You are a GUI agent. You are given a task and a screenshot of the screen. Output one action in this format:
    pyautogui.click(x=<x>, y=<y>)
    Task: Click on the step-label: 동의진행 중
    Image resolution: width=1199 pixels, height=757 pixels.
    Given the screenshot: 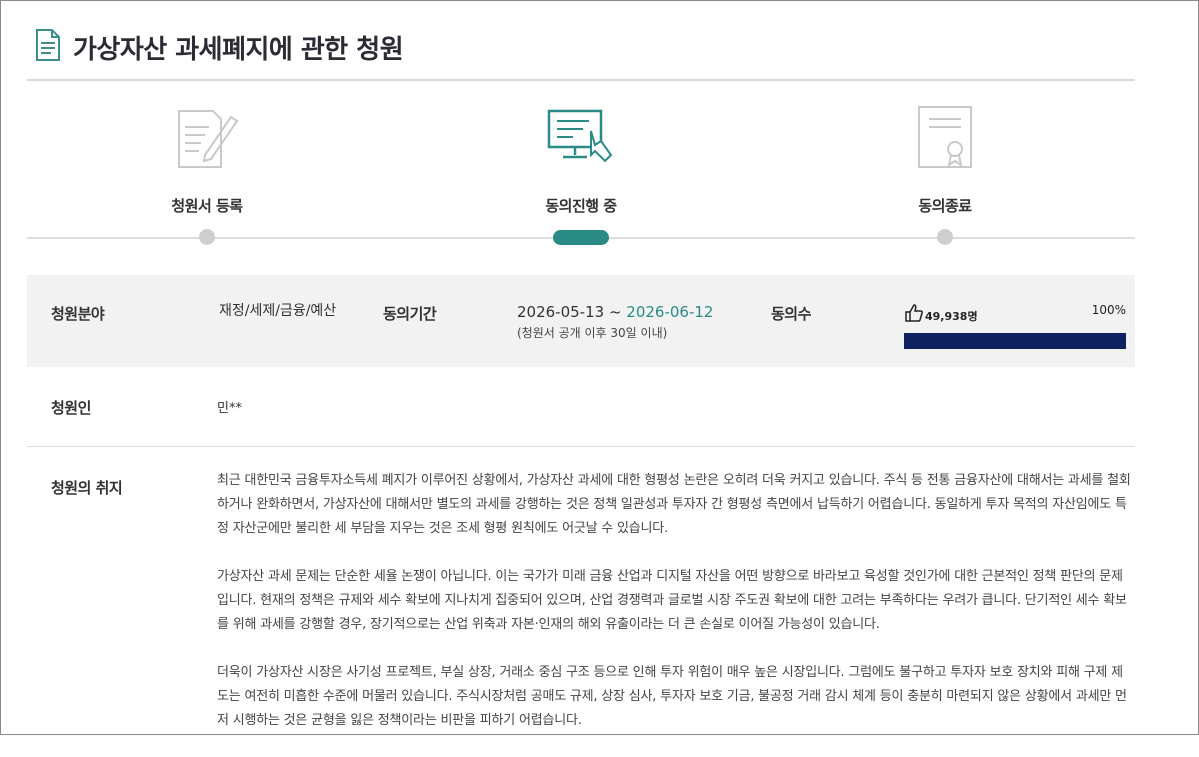 What is the action you would take?
    pyautogui.click(x=581, y=206)
    